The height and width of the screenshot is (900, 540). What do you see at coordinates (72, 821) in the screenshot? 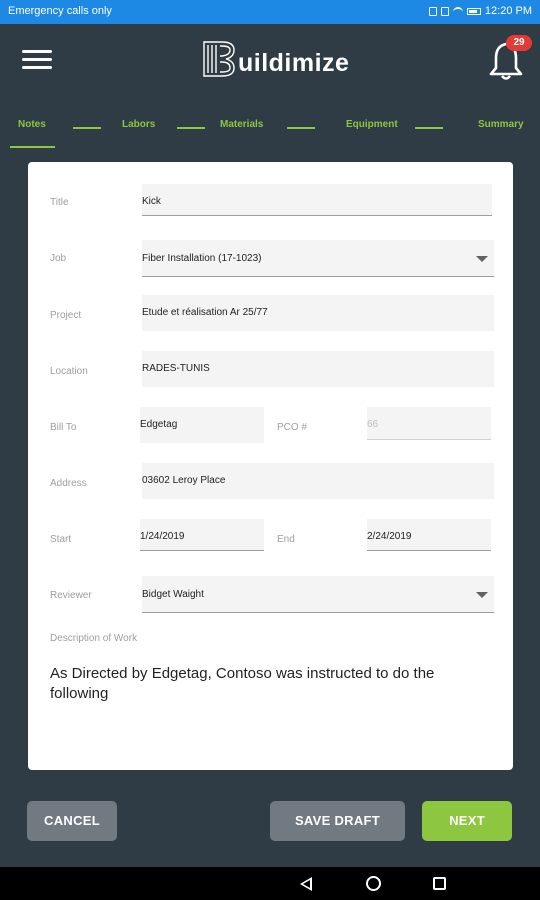
I see `cancel-button: CANCEL` at bounding box center [72, 821].